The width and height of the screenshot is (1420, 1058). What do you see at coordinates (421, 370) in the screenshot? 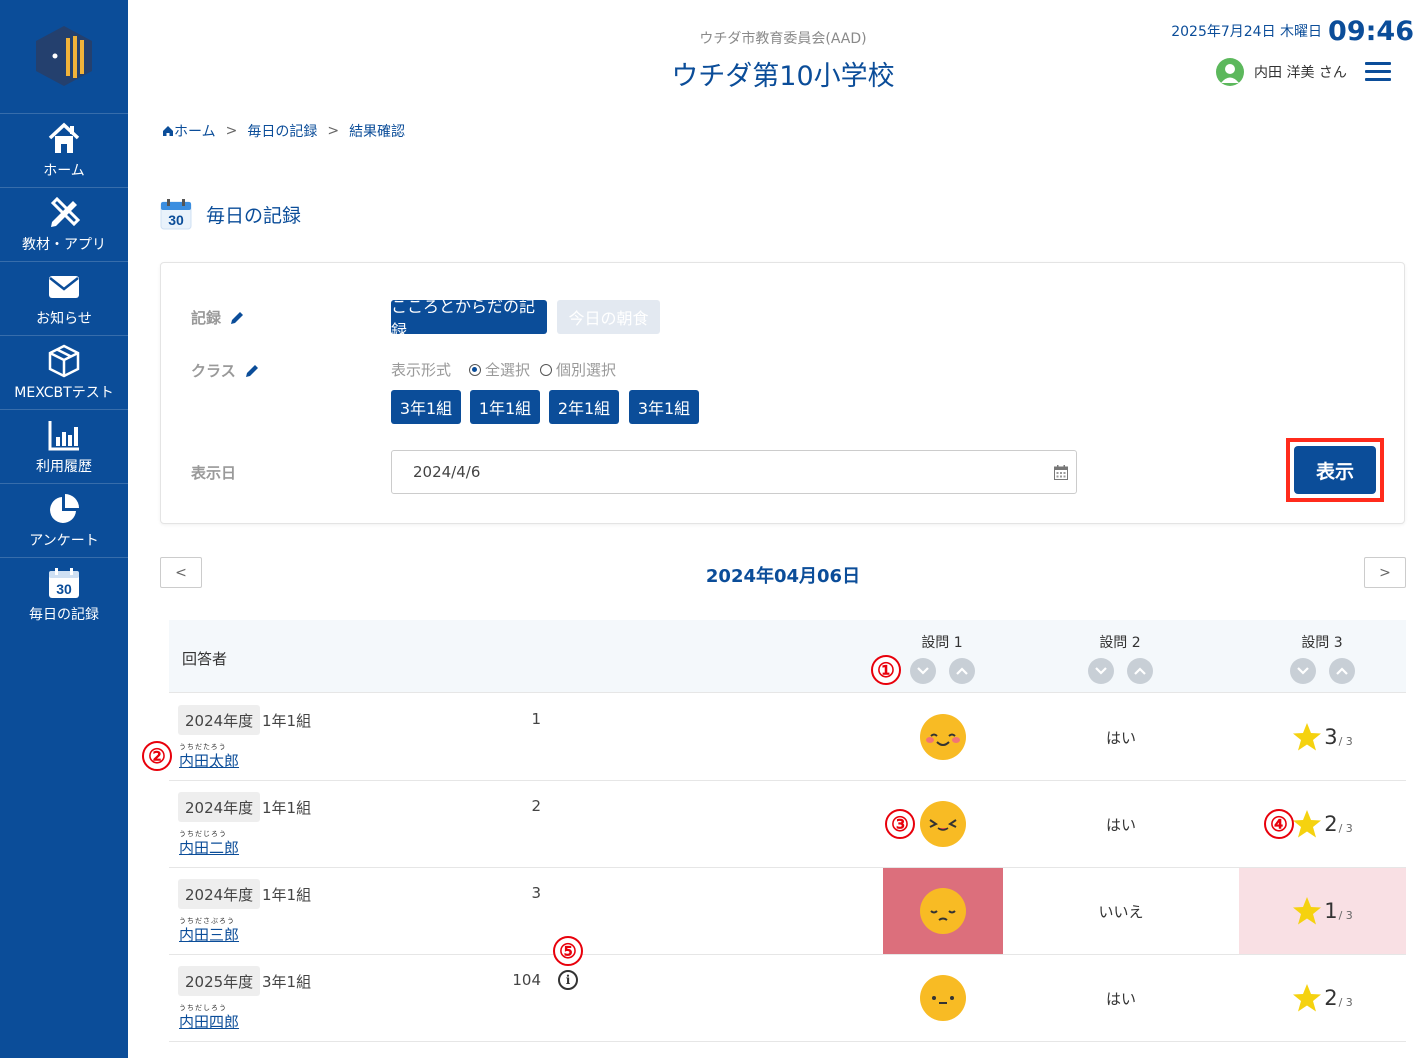
I see `display-format-label: 表示形式` at bounding box center [421, 370].